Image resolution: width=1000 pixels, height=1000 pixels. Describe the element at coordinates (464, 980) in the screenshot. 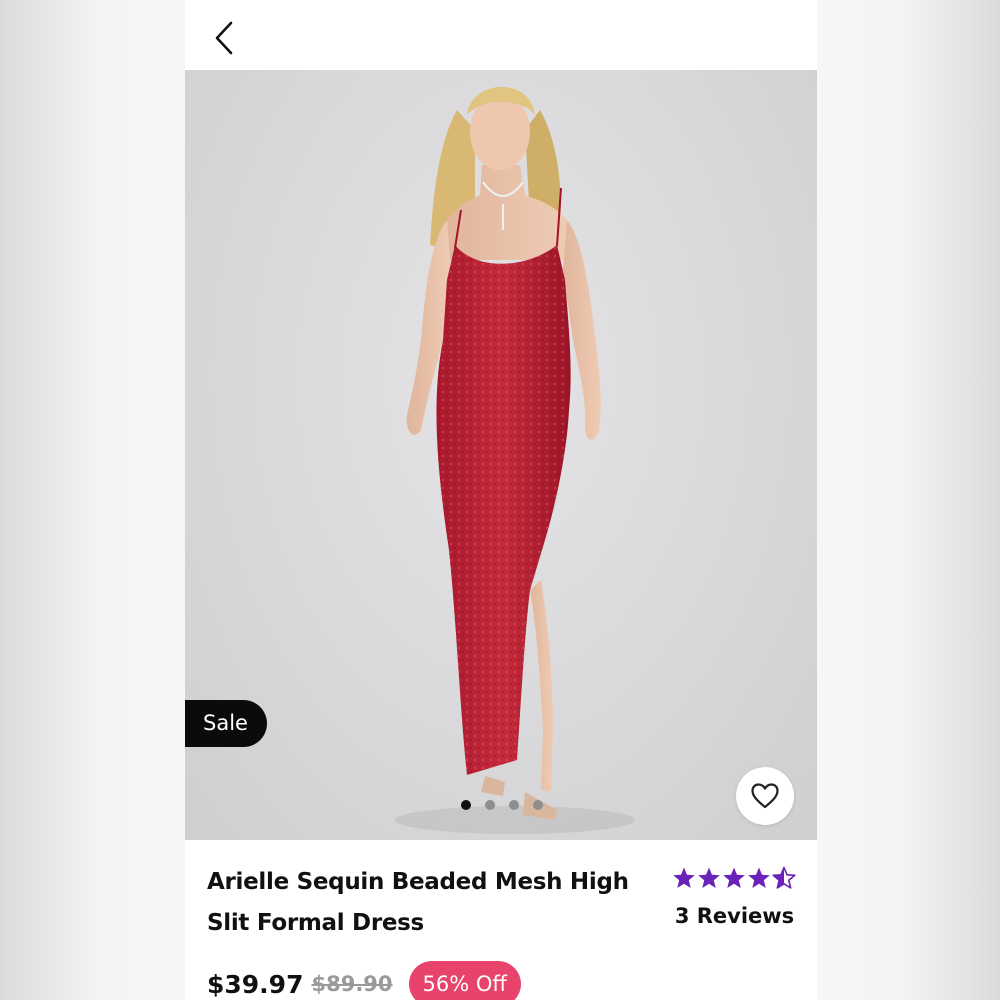

I see `discount-badge: 56% Off` at that location.